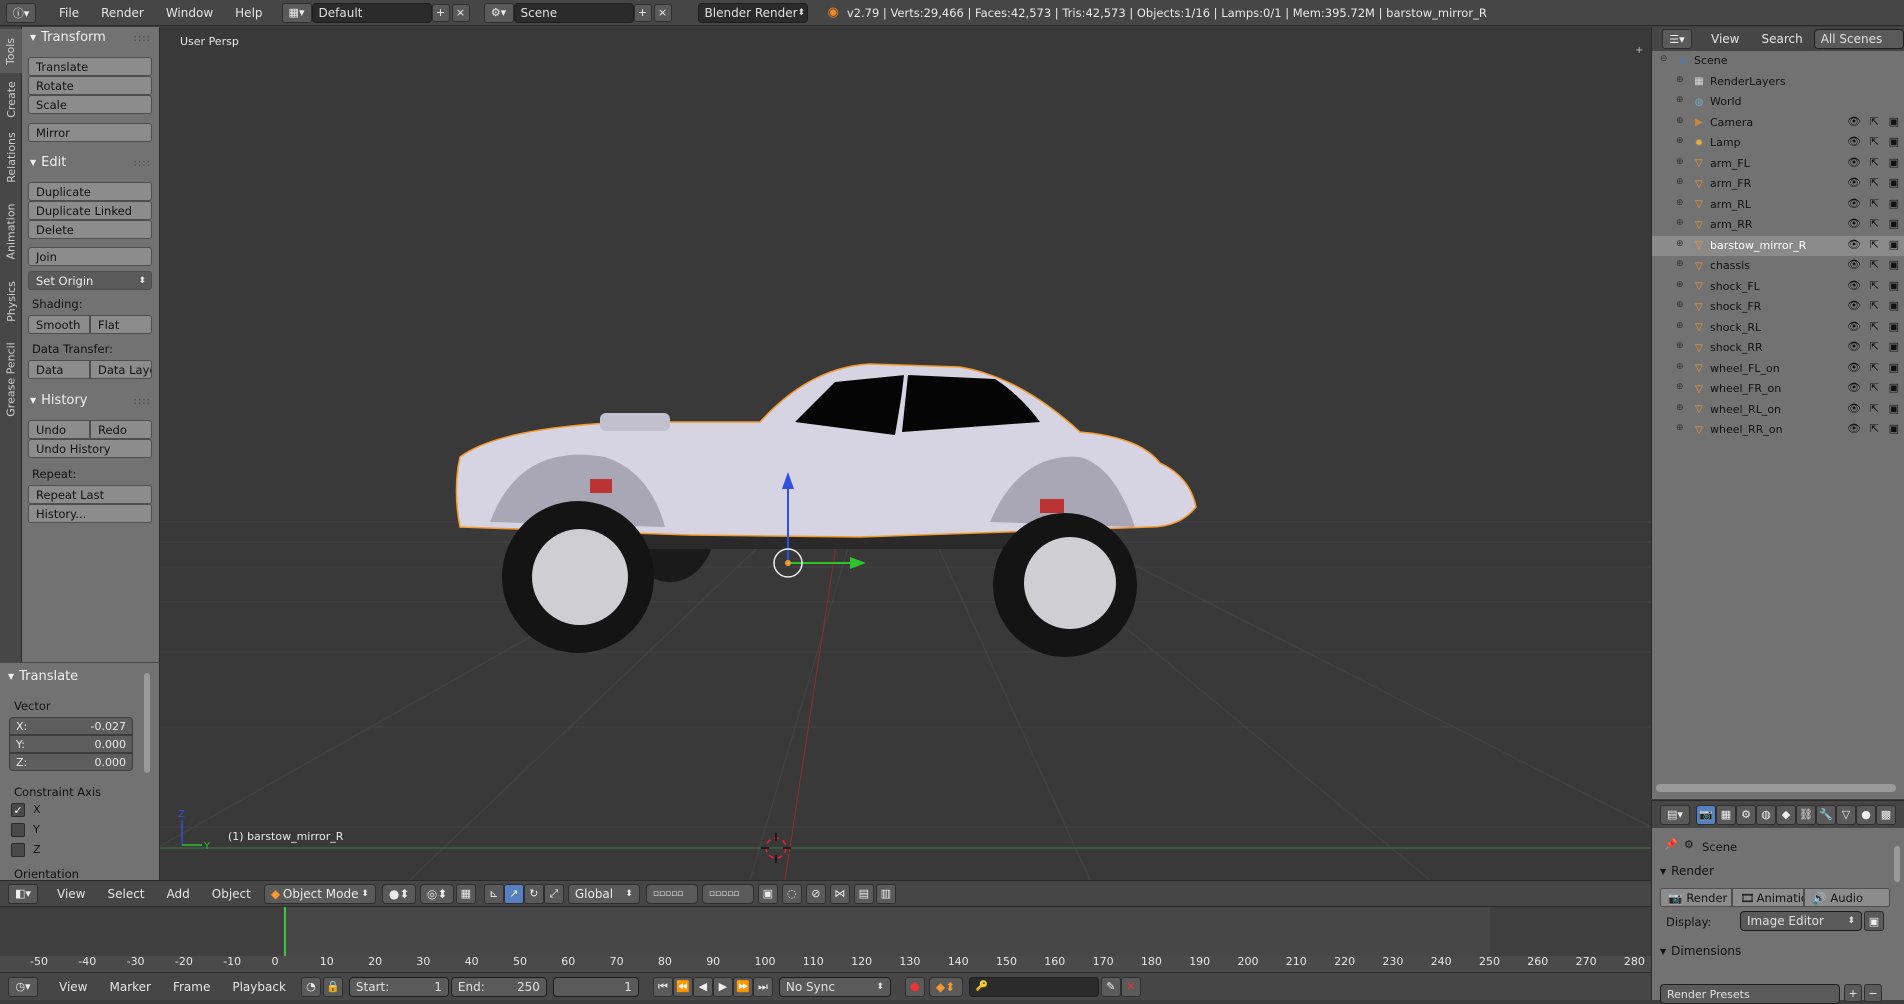  I want to click on rotate-button: Rotate, so click(90, 85).